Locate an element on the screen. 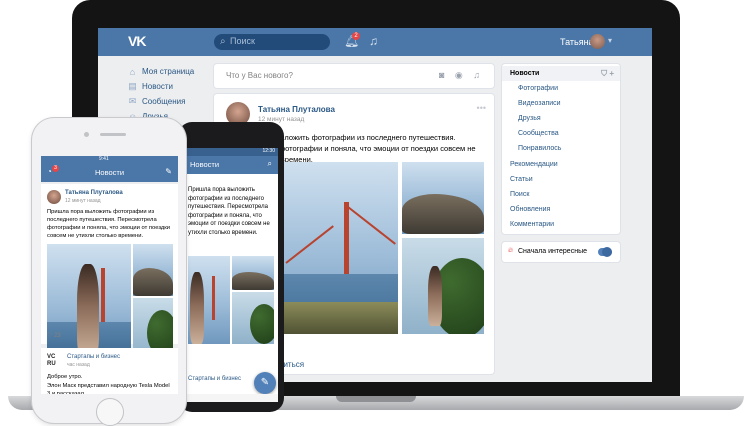 The image size is (752, 426). right-nav-label: Новости is located at coordinates (525, 73).